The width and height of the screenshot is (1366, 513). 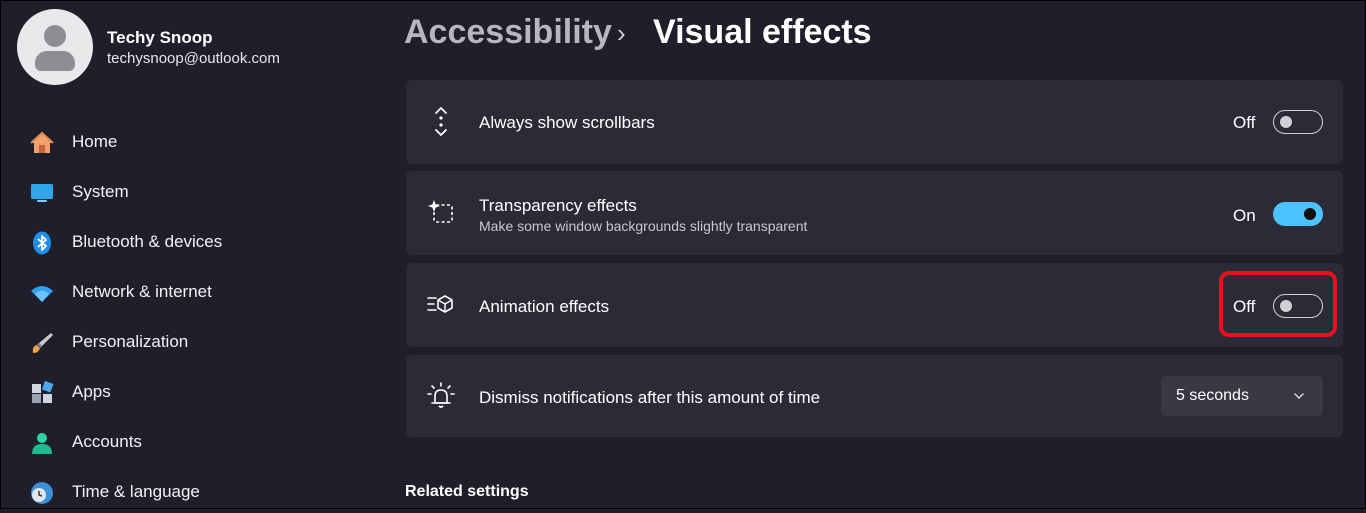 What do you see at coordinates (42, 142) in the screenshot?
I see `home-icon` at bounding box center [42, 142].